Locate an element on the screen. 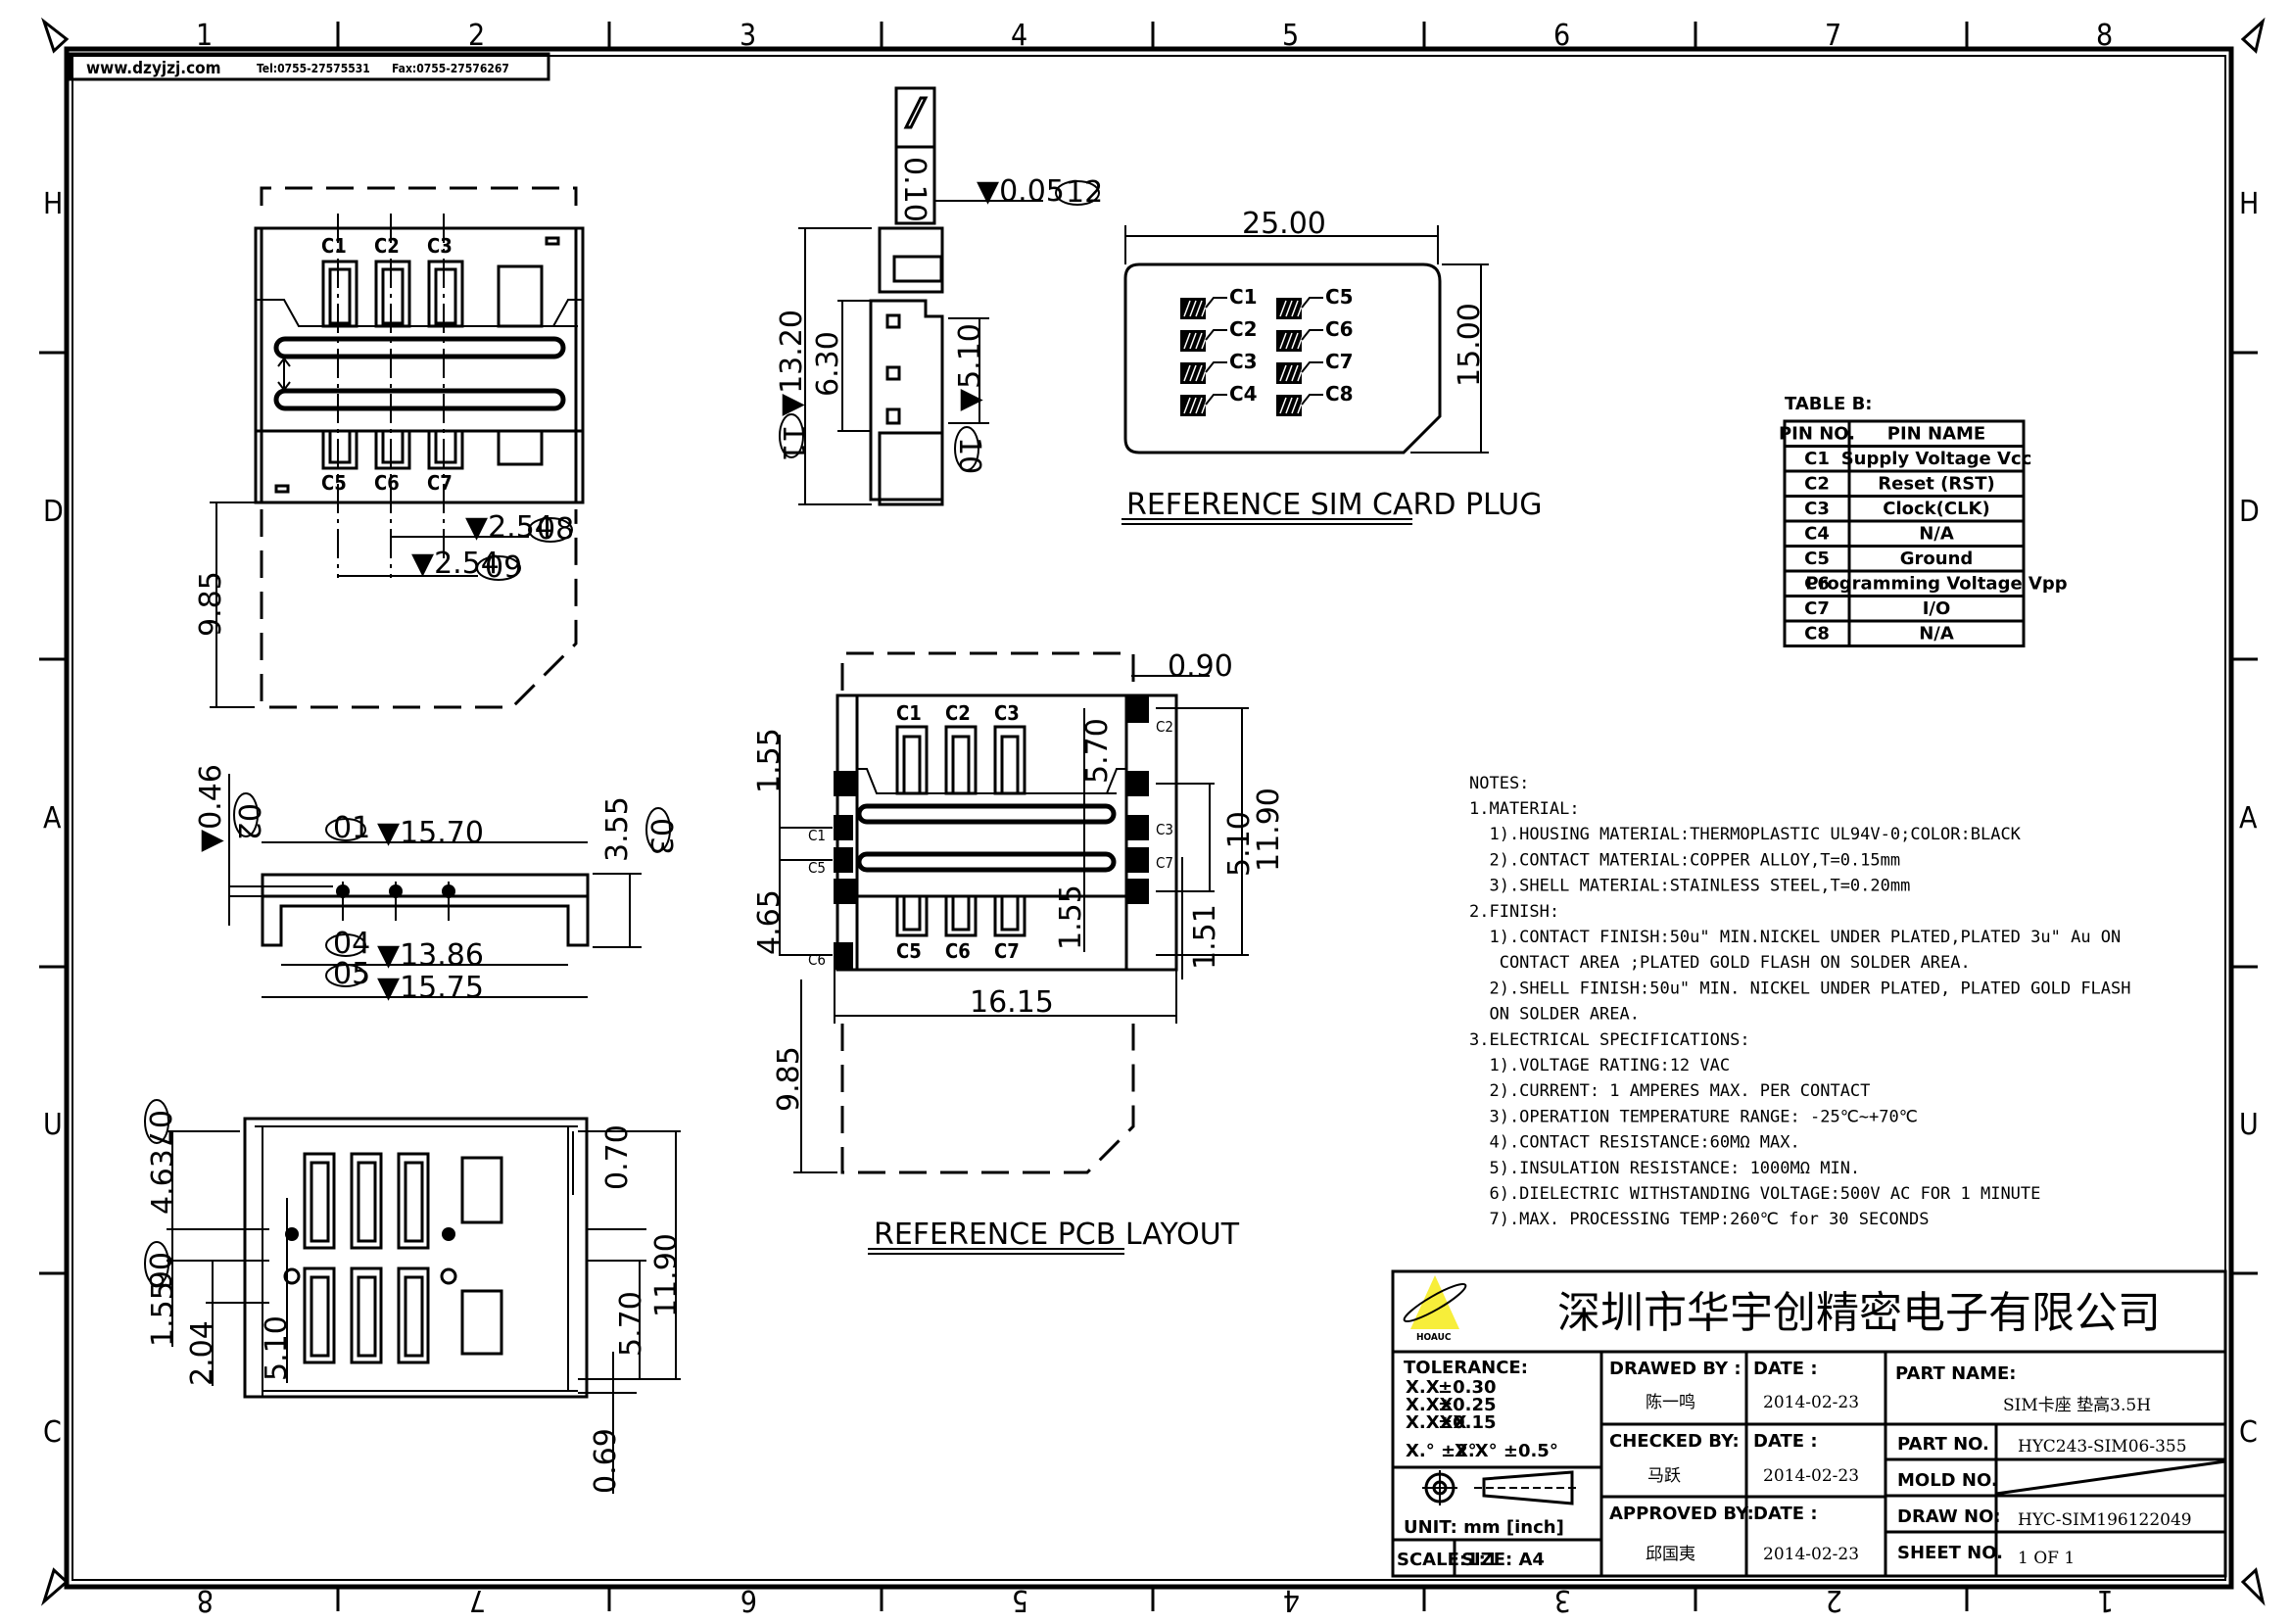 The height and width of the screenshot is (1624, 2291). pin-label: C7 is located at coordinates (440, 483).